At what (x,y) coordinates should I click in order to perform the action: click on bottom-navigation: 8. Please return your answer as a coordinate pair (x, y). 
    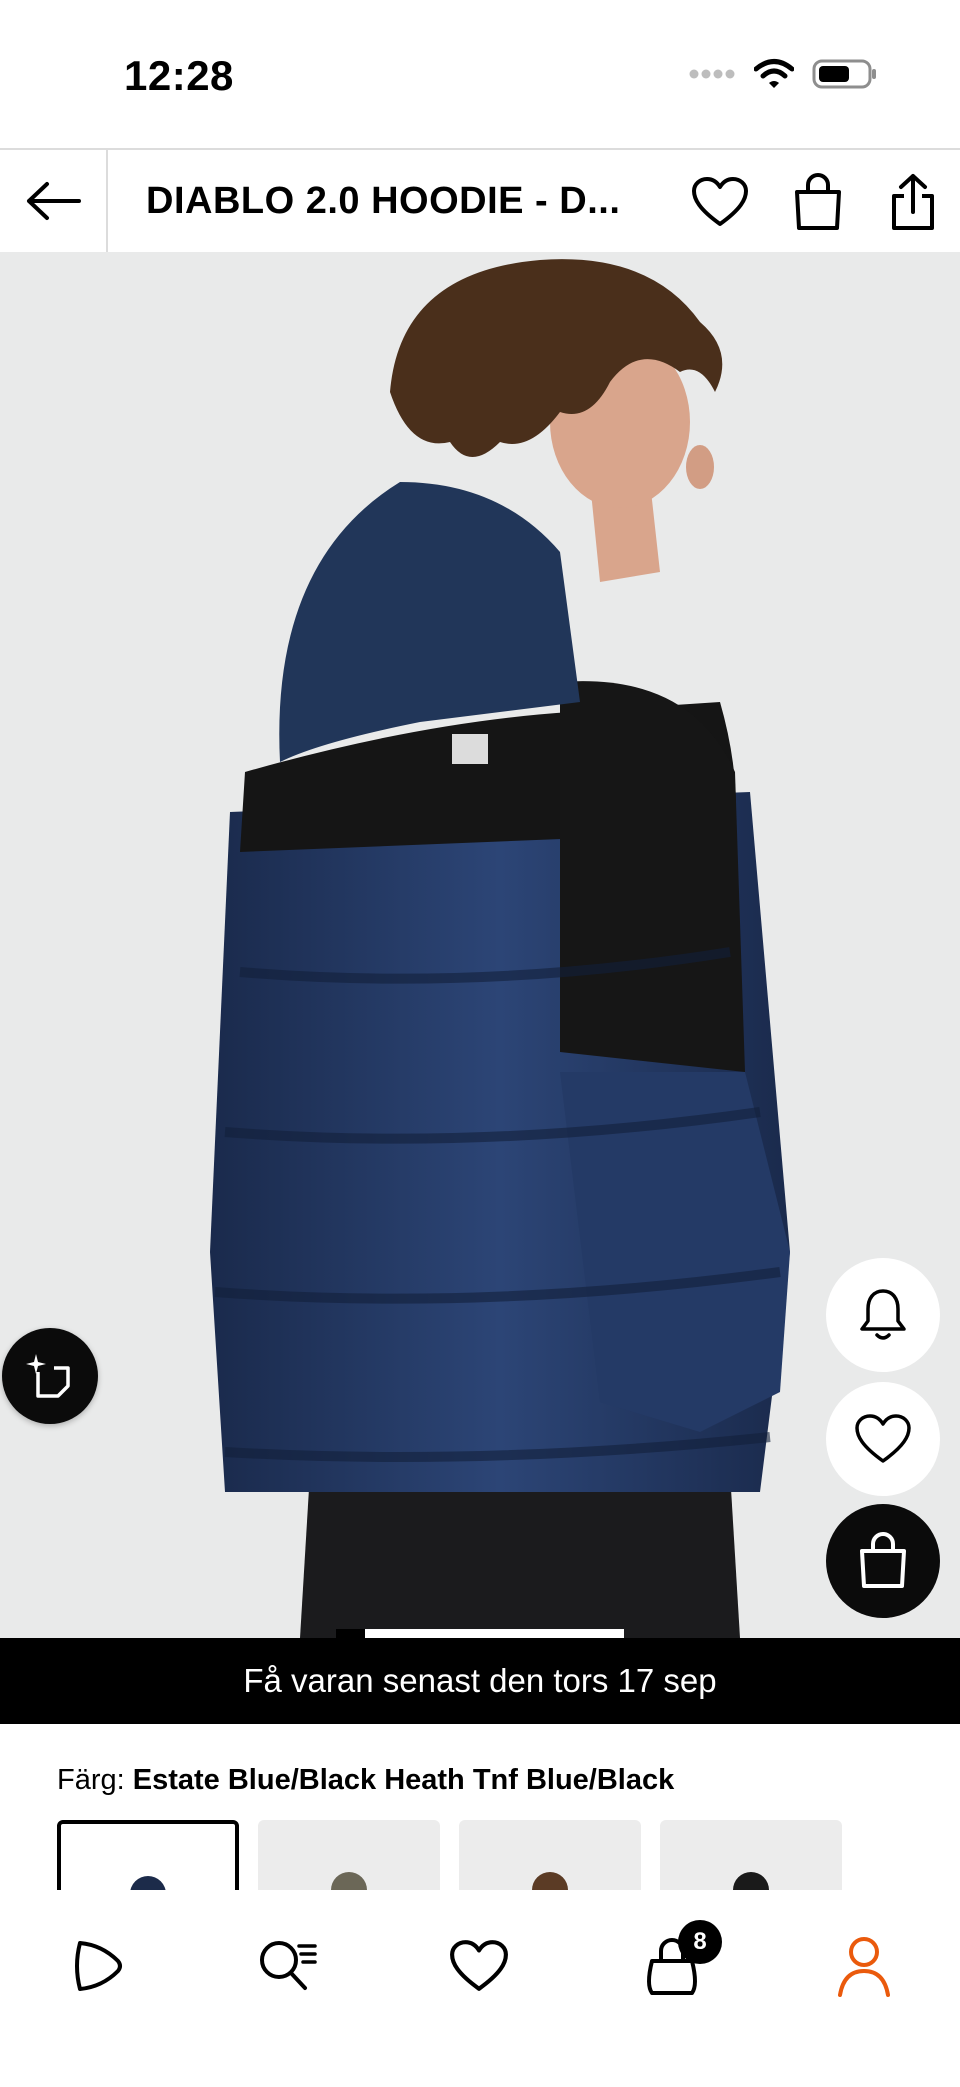
    Looking at the image, I should click on (480, 1988).